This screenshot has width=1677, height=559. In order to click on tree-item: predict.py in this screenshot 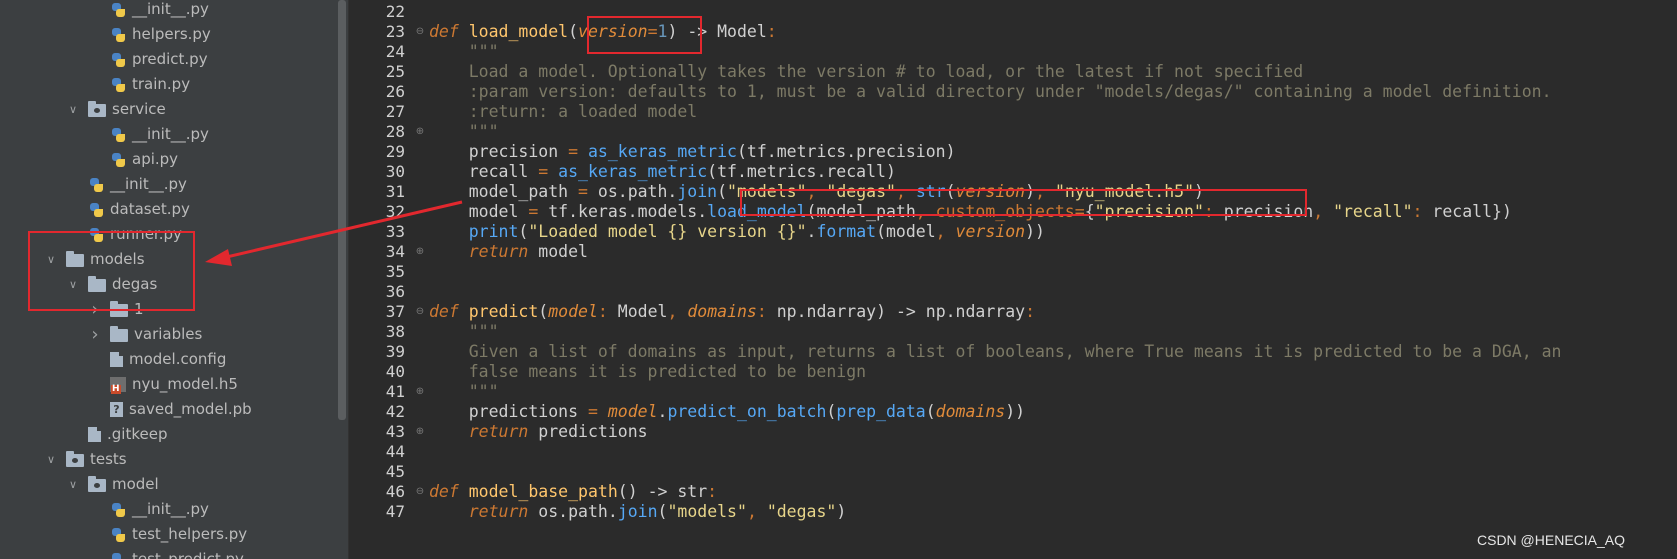, I will do `click(148, 59)`.